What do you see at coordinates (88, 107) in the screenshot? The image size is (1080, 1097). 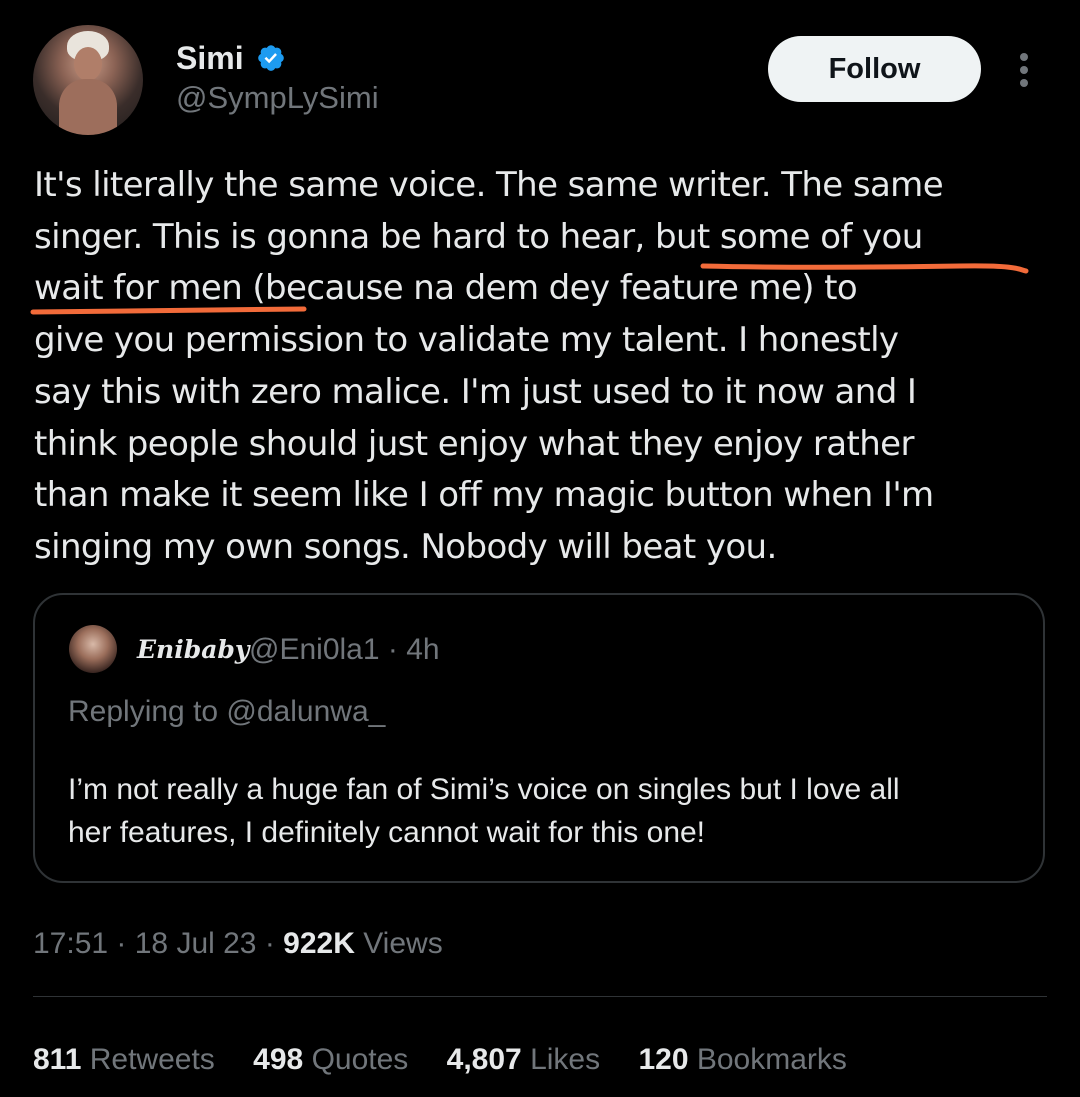 I see `avatar-body` at bounding box center [88, 107].